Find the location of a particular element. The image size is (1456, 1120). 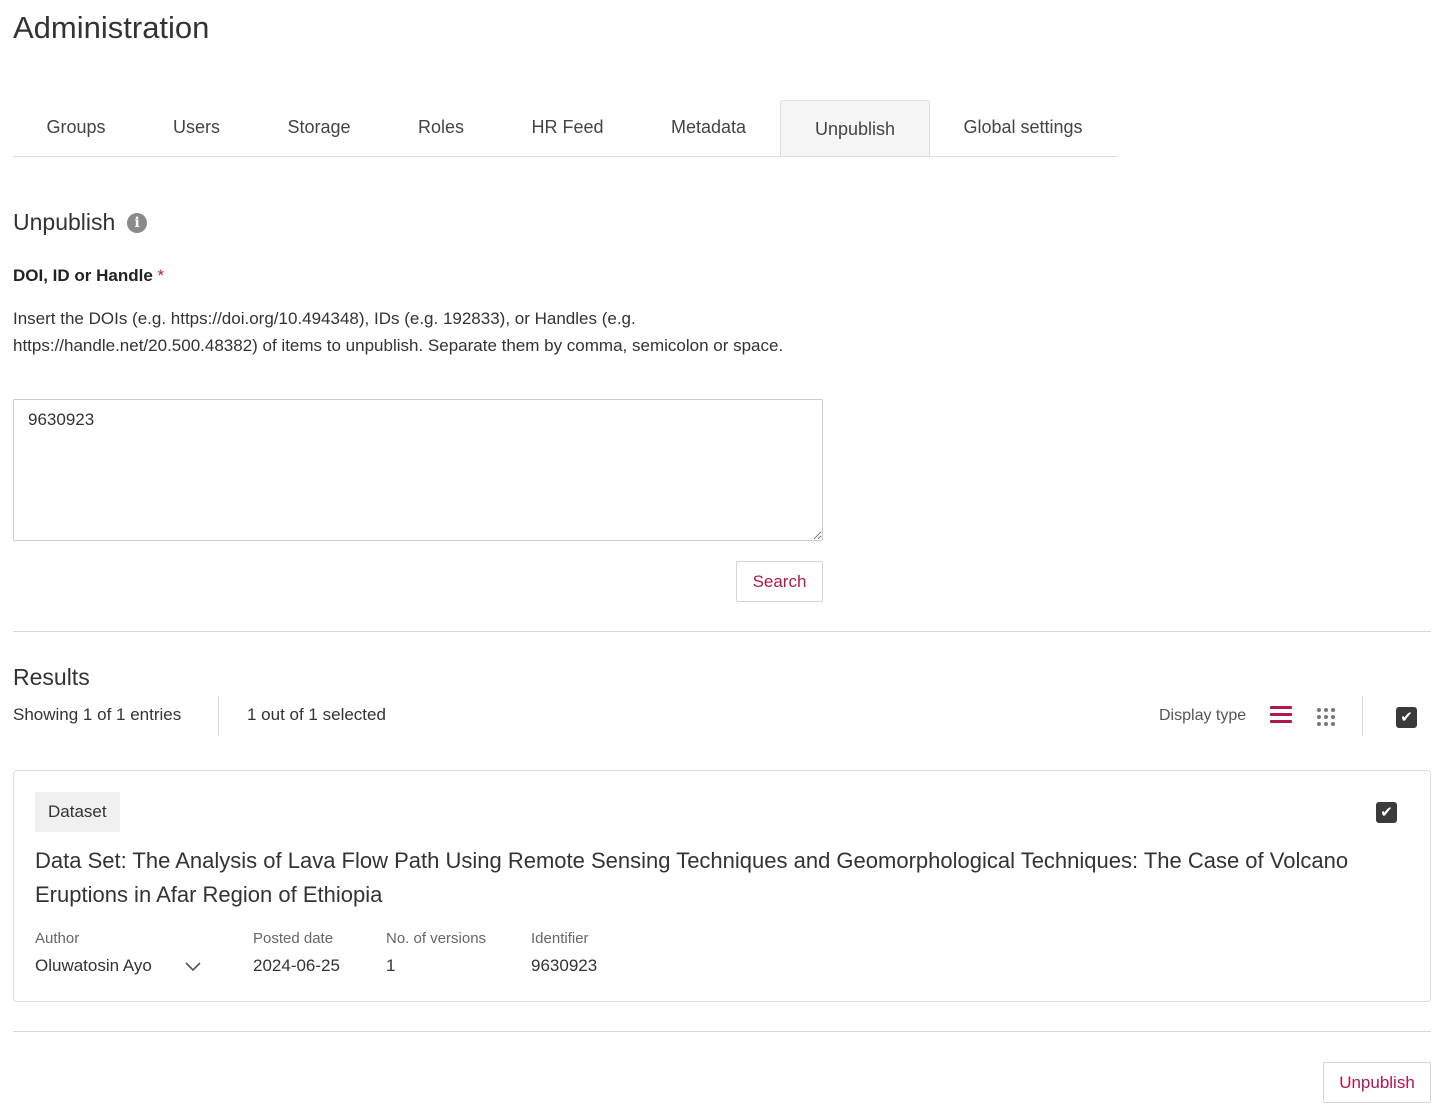

info-icon: i is located at coordinates (137, 223).